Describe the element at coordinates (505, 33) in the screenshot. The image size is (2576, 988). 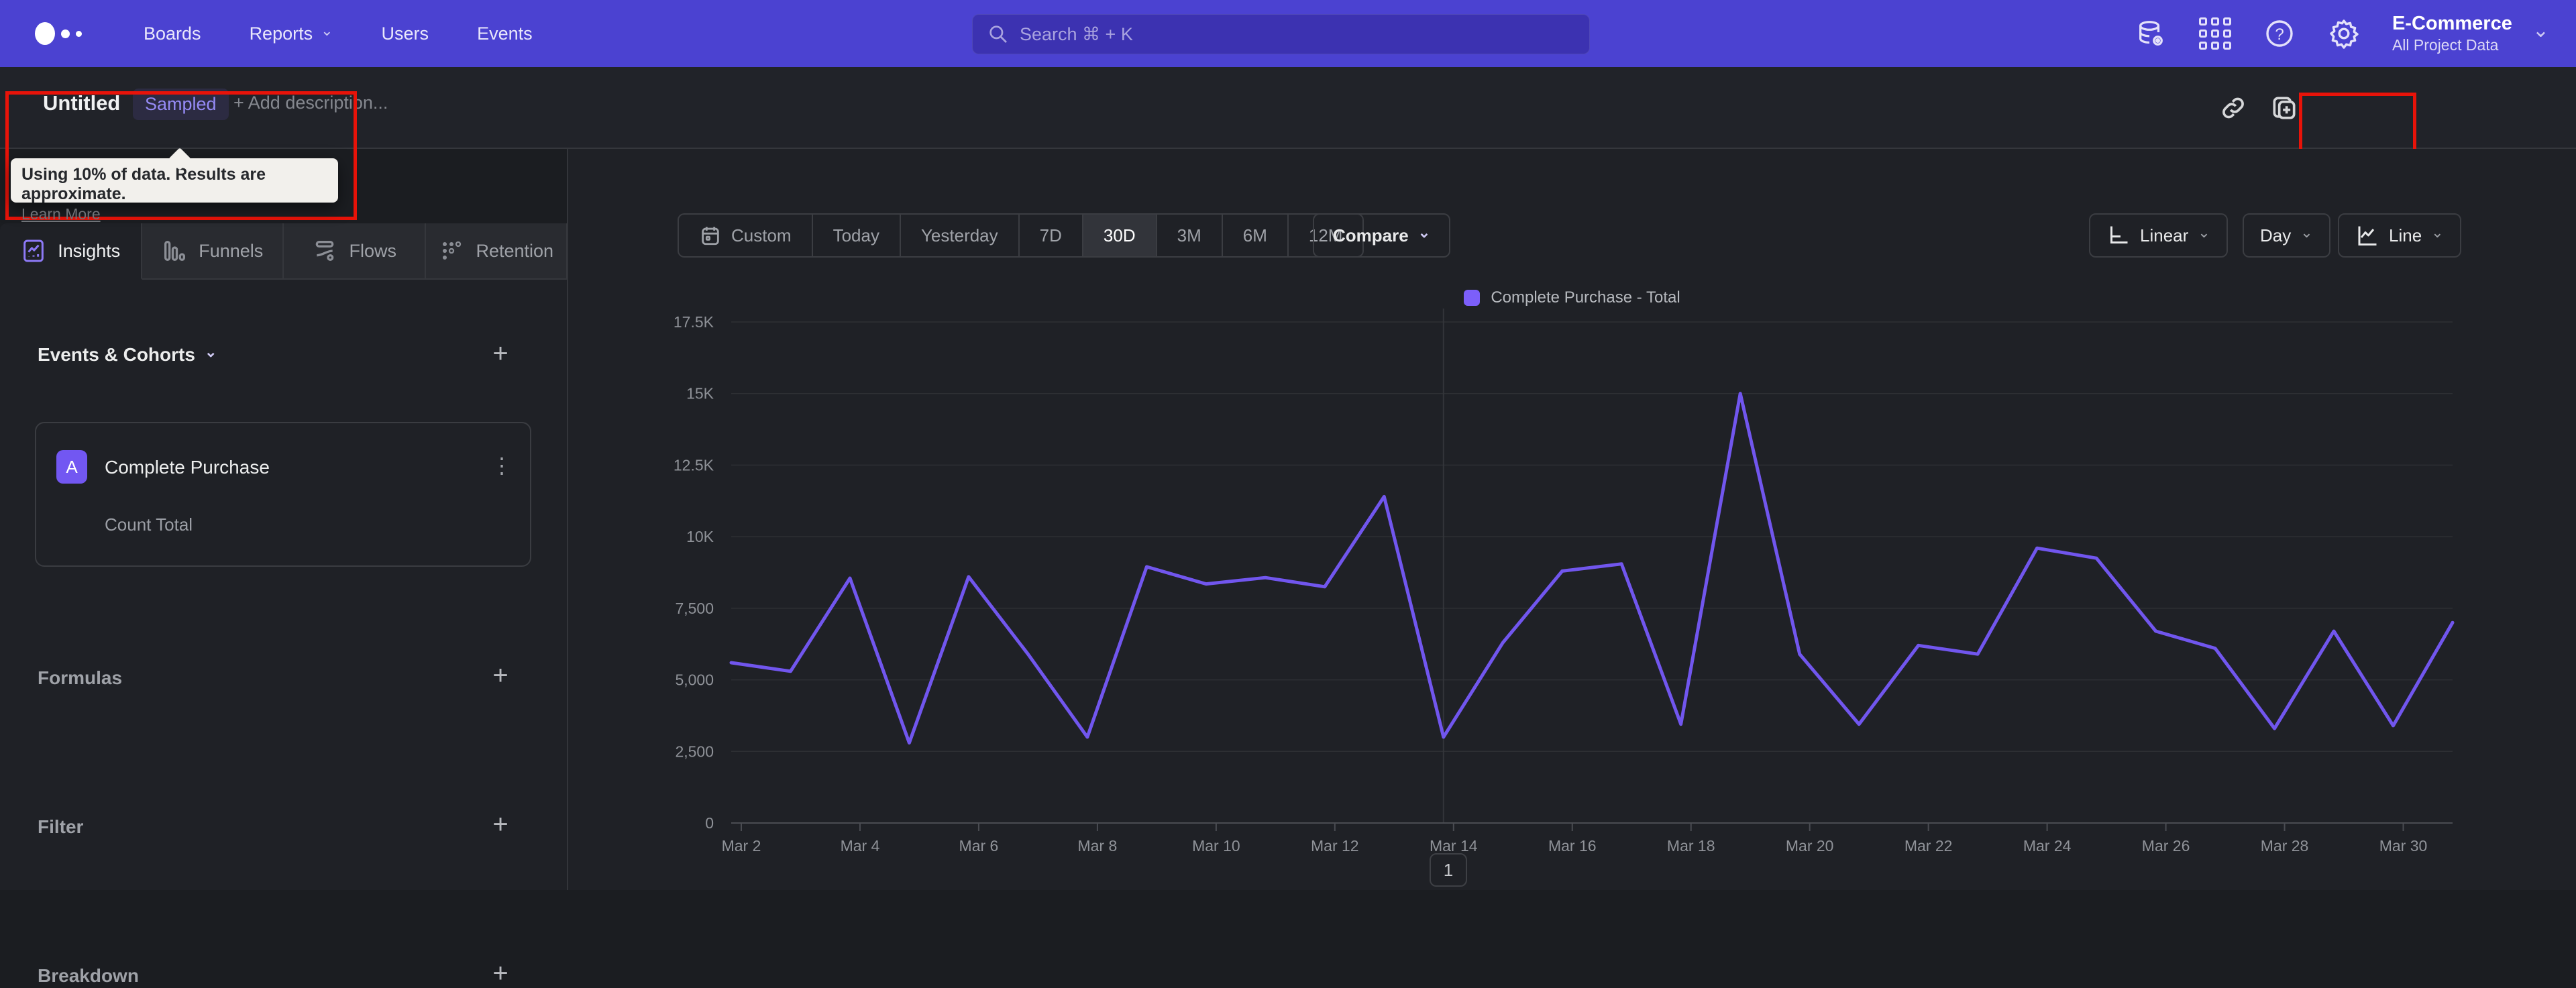
I see `nav-item-events: Events` at that location.